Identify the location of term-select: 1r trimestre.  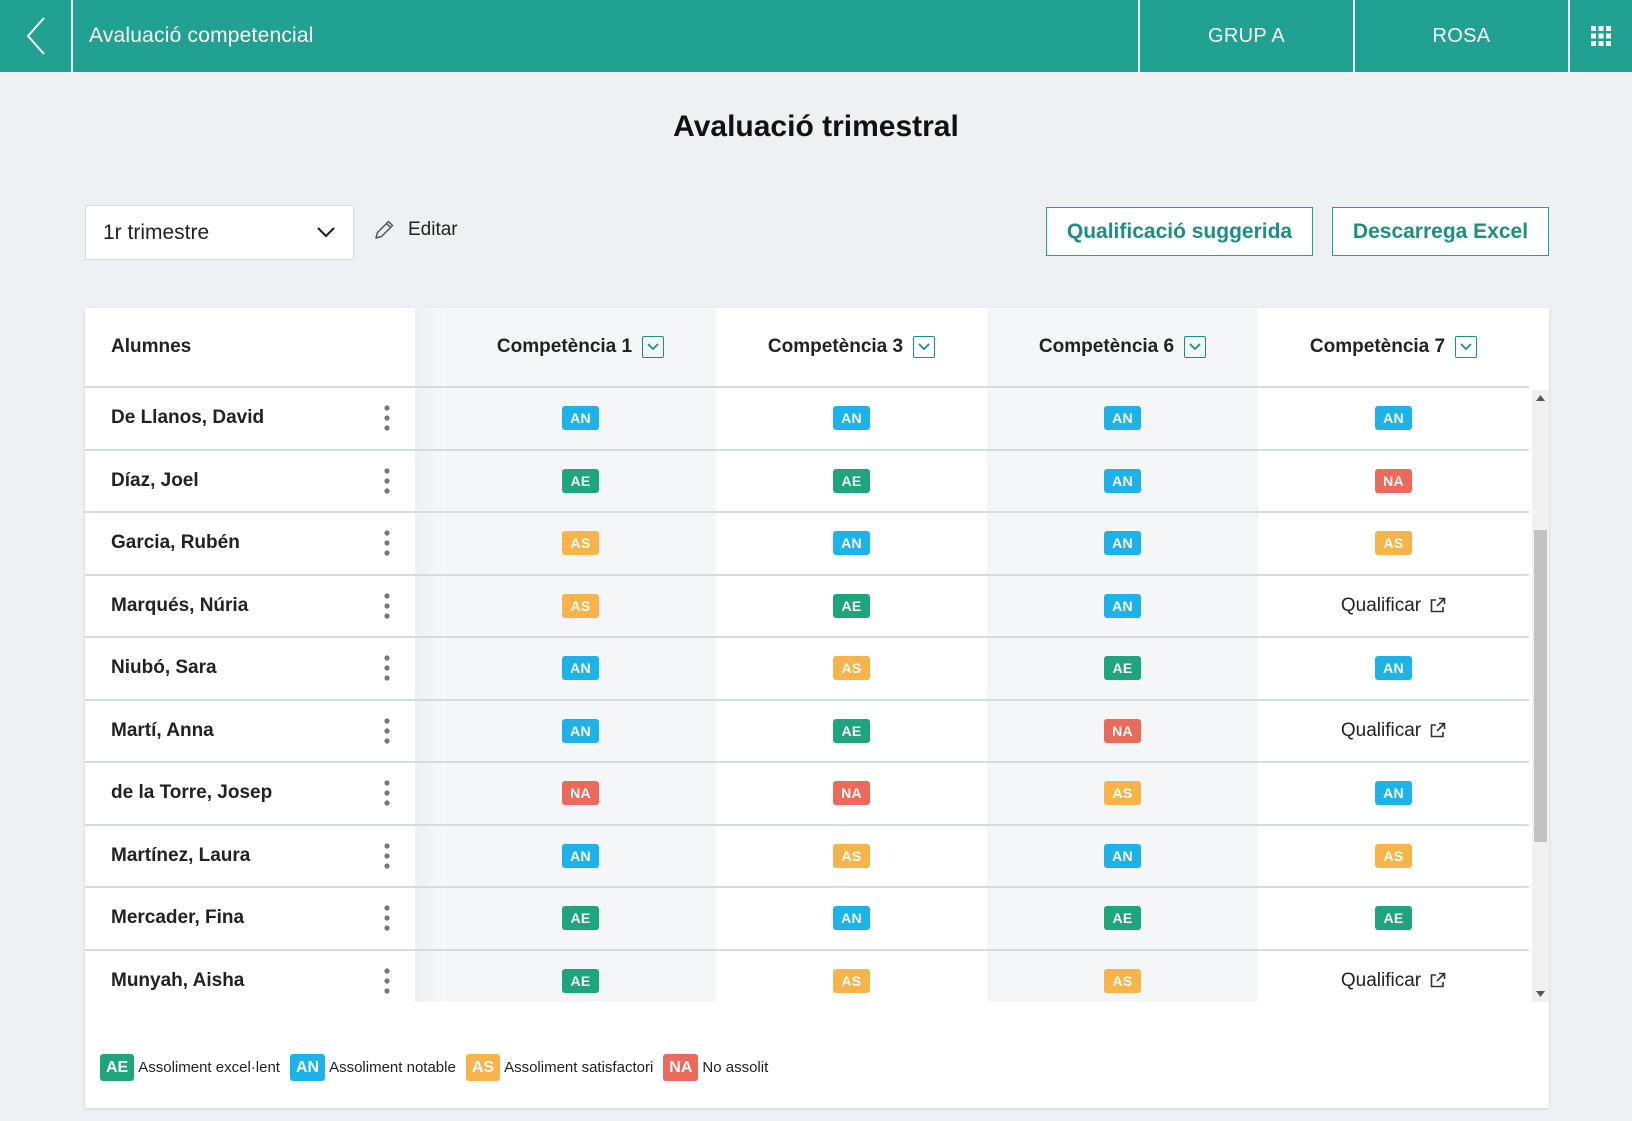
(219, 232).